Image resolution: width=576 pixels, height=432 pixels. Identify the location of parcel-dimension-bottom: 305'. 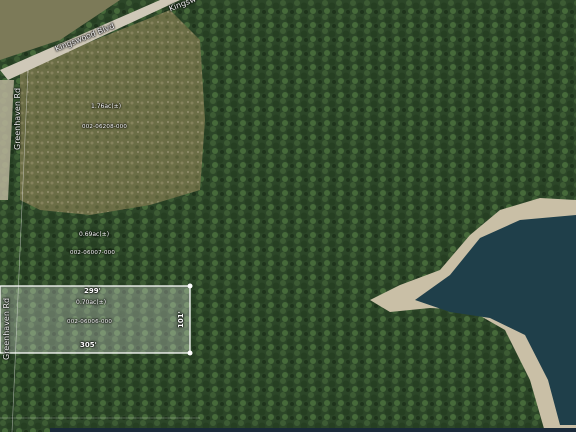
(88, 345).